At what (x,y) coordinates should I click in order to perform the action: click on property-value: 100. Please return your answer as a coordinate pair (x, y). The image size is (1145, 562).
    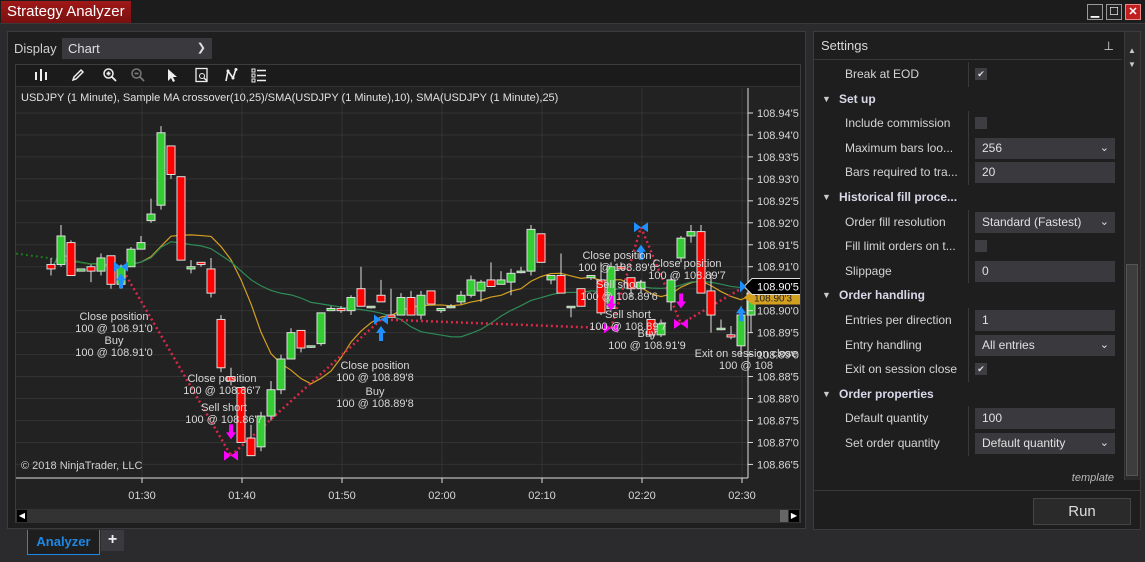
    Looking at the image, I should click on (992, 418).